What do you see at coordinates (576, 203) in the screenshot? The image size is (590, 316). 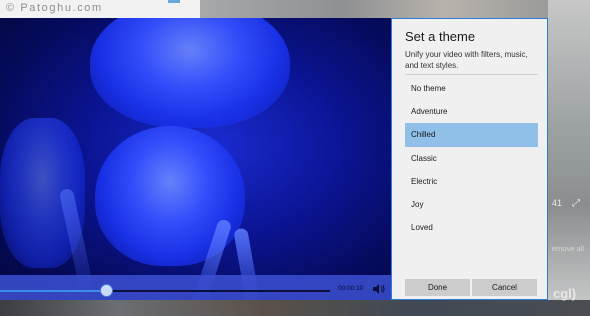 I see `expand-icon: ⤢` at bounding box center [576, 203].